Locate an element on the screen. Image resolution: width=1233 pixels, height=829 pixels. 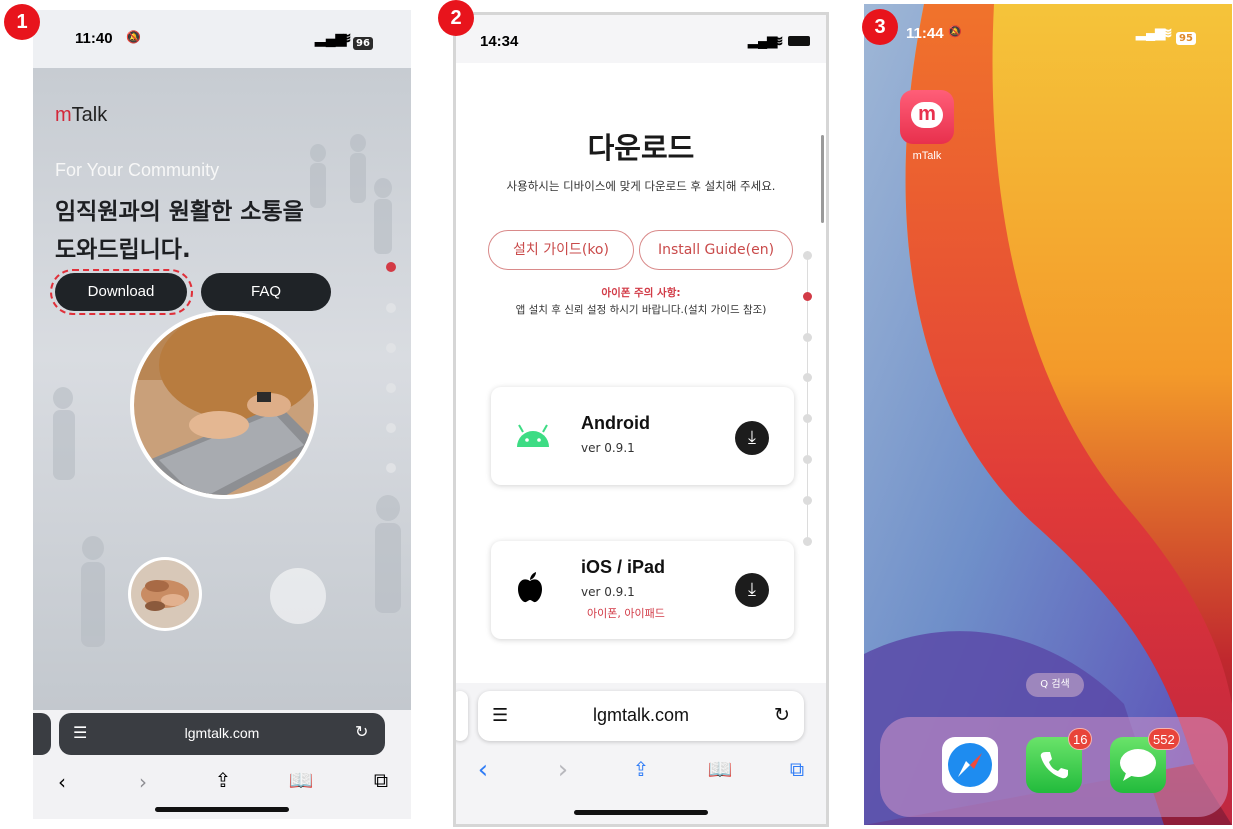
scrollbar is located at coordinates (822, 179).